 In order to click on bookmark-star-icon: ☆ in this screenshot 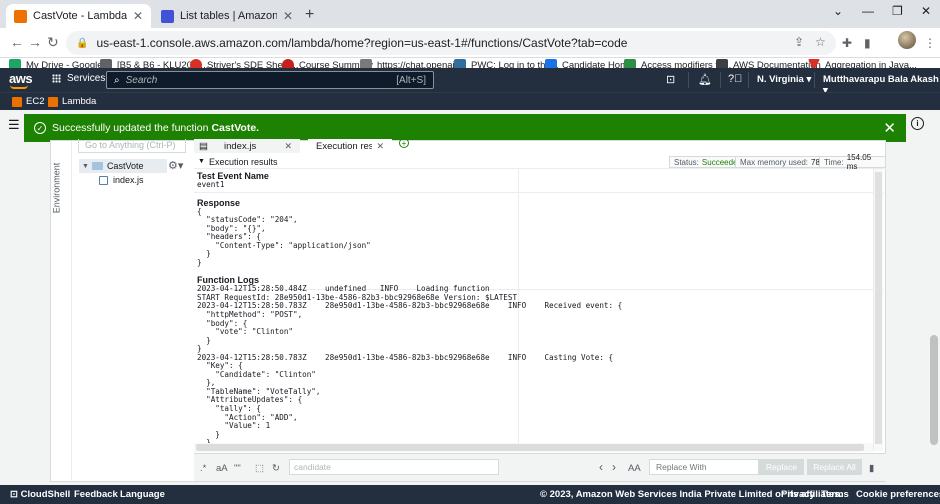, I will do `click(820, 42)`.